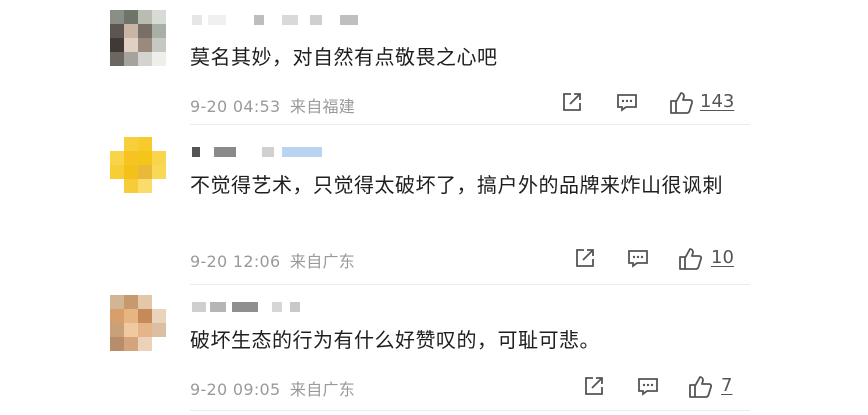 This screenshot has width=868, height=415. I want to click on comment-actions: 7, so click(667, 387).